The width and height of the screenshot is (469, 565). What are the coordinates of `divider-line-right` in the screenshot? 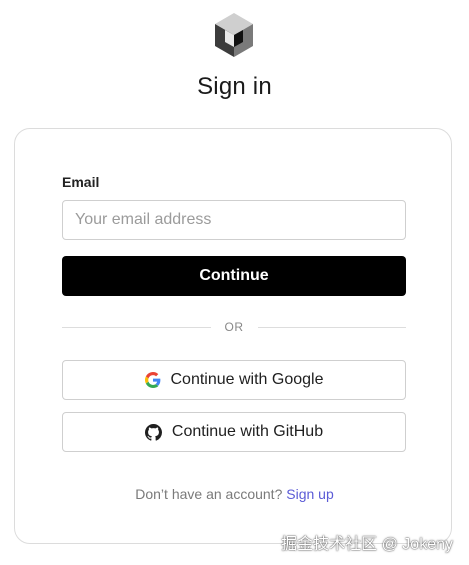 It's located at (331, 327).